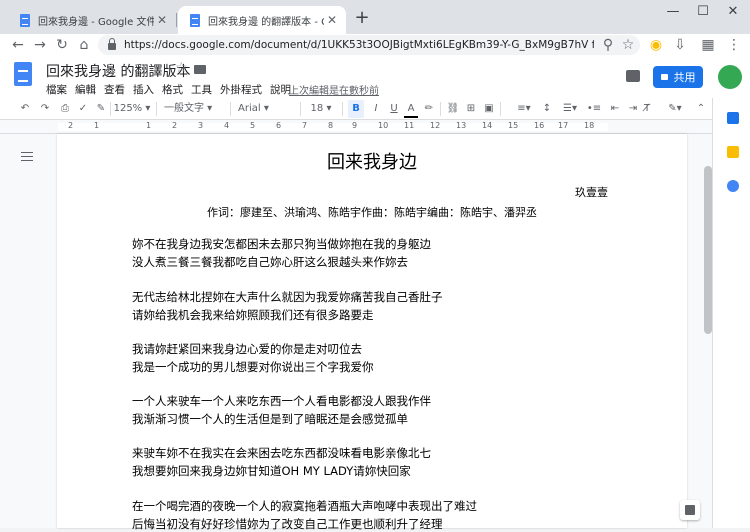 Image resolution: width=750 pixels, height=532 pixels. Describe the element at coordinates (101, 109) in the screenshot. I see `paint-format-icon: ✎` at that location.